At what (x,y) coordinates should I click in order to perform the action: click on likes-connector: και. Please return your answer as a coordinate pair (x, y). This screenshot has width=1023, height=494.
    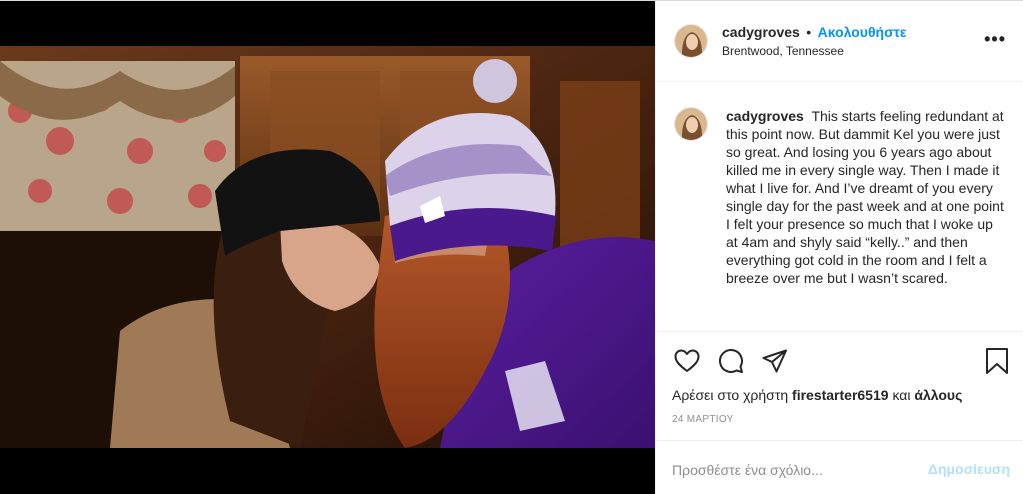
    Looking at the image, I should click on (901, 395).